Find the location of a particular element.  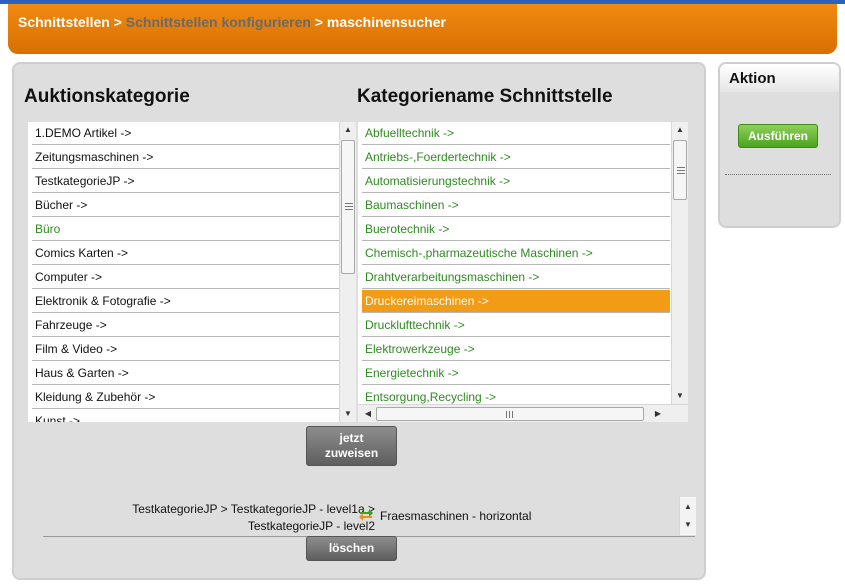

left-list-scrollbar: ▲ ▼ is located at coordinates (347, 272).